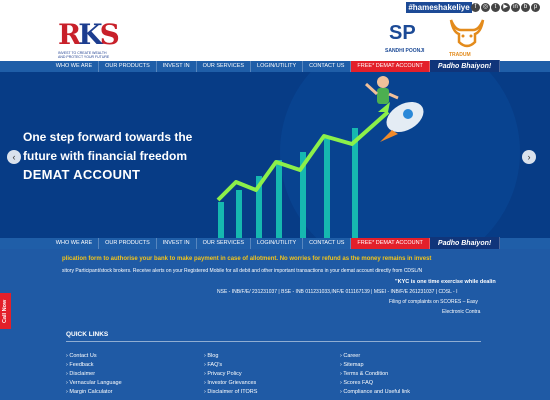  Describe the element at coordinates (82, 174) in the screenshot. I see `banner-headline-3: DEMAT ACCOUNT` at that location.